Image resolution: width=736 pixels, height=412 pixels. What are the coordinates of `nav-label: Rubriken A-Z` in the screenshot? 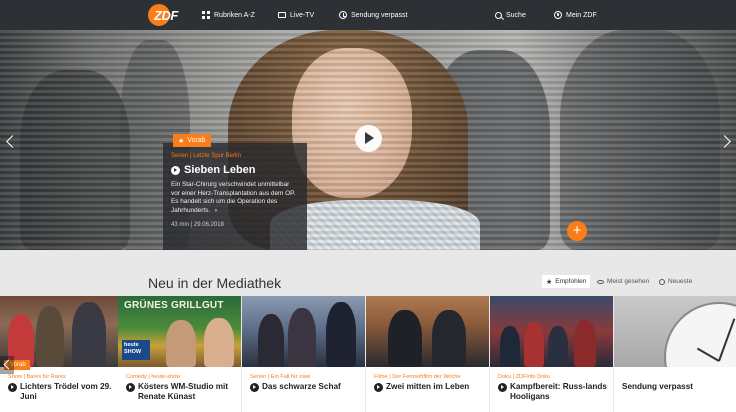 It's located at (234, 15).